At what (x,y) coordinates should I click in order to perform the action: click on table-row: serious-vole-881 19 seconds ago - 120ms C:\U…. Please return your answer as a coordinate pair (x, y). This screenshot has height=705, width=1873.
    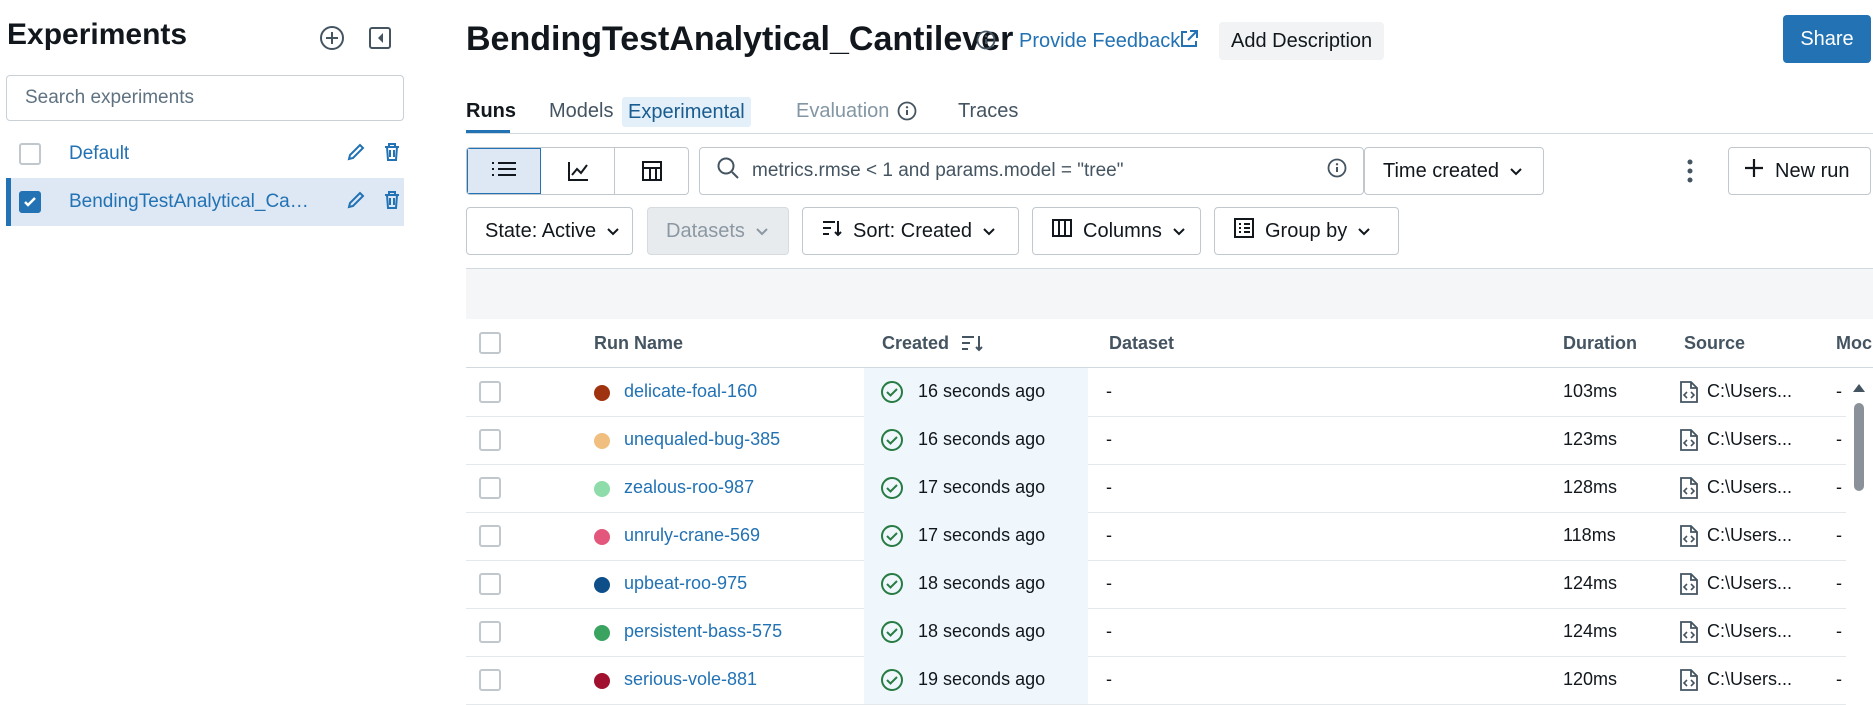
    Looking at the image, I should click on (1156, 680).